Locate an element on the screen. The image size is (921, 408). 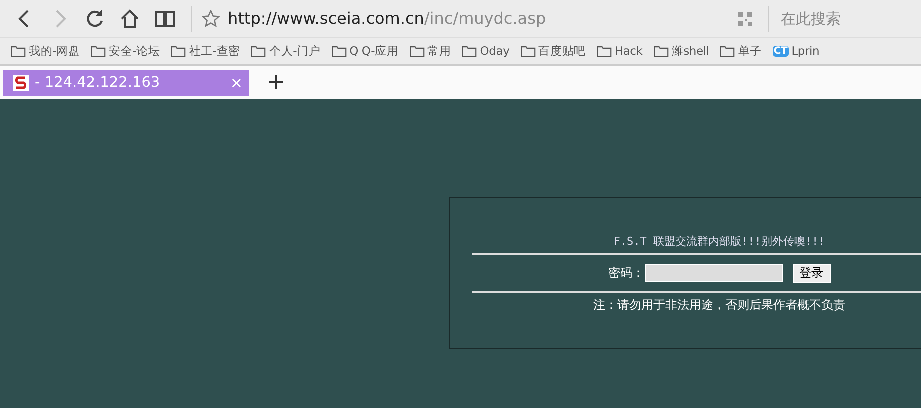
bookmark-link: 单子 is located at coordinates (750, 51).